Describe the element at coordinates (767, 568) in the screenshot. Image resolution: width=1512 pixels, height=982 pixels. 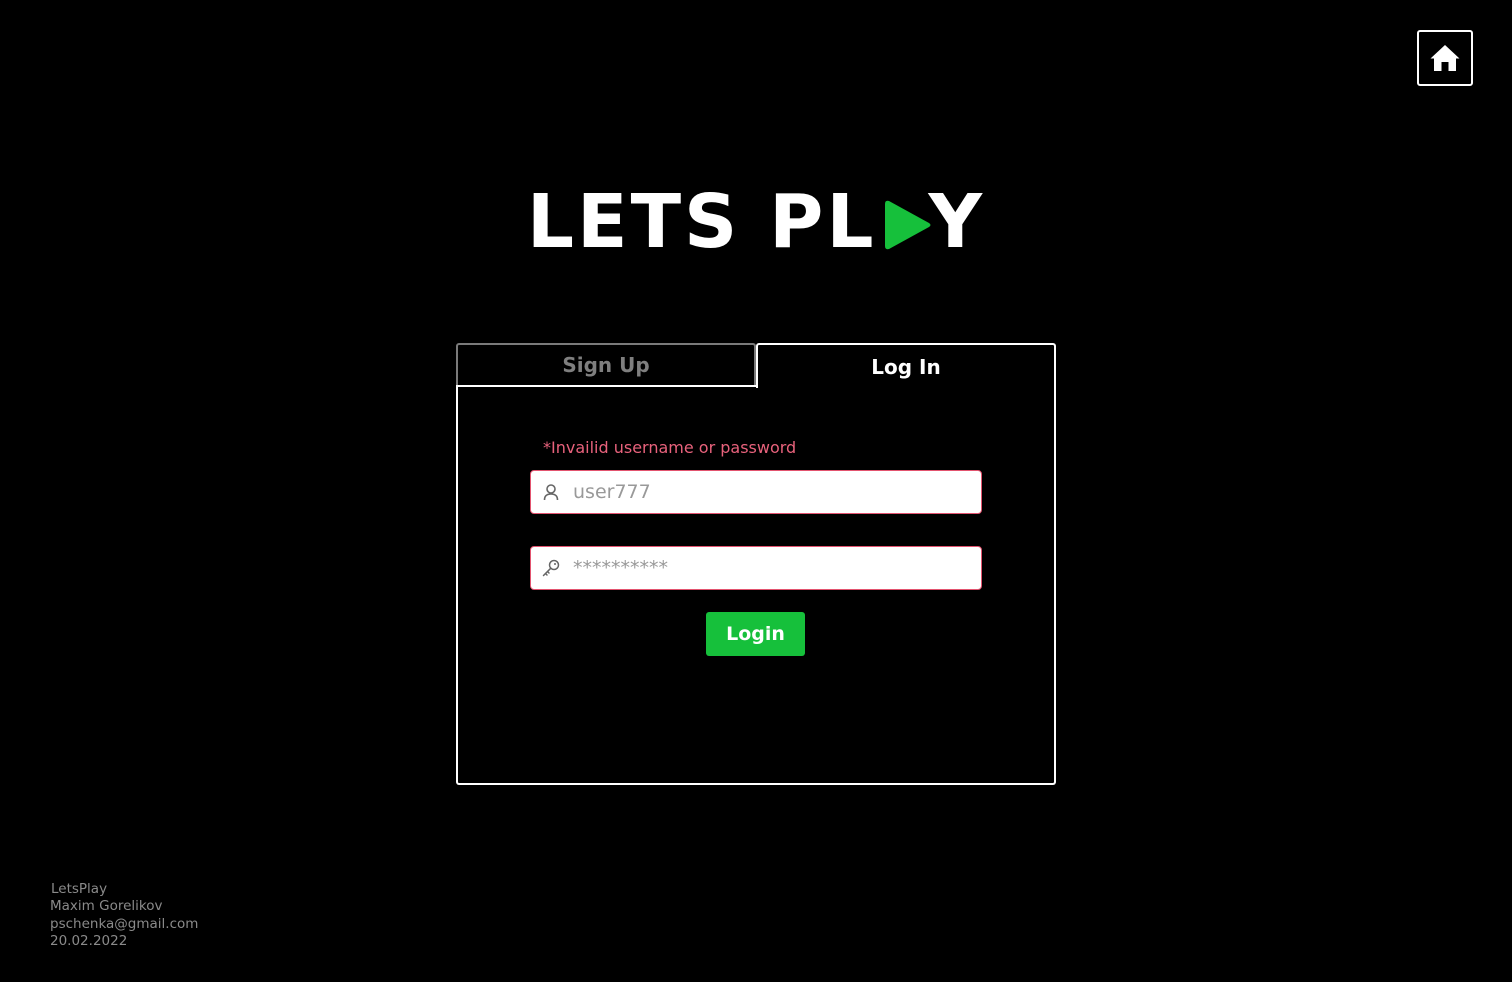
I see `password-input` at that location.